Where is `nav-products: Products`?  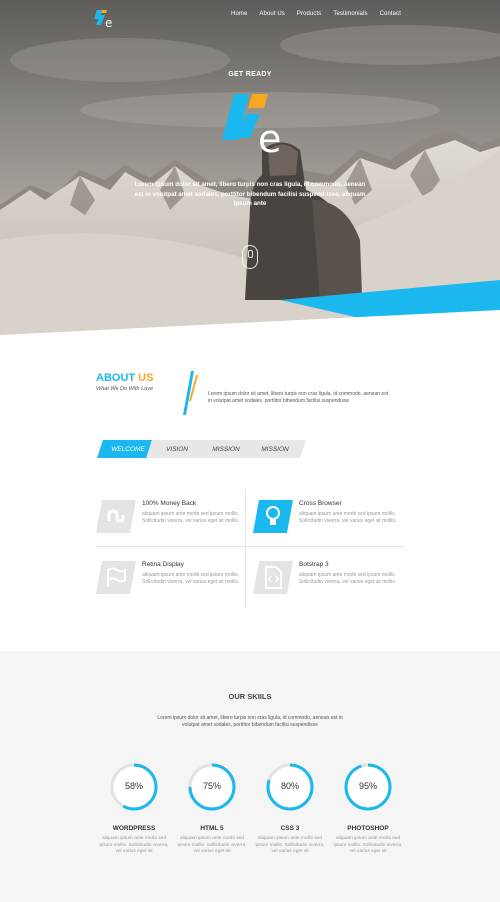 nav-products: Products is located at coordinates (309, 14).